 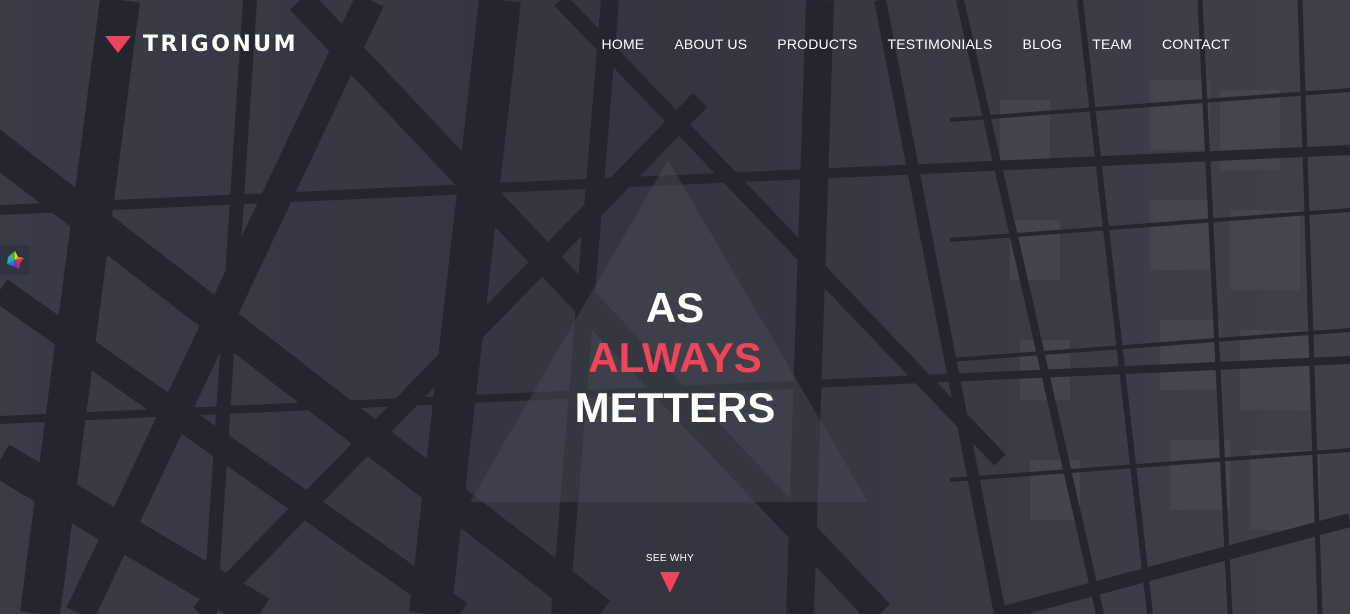 I want to click on nav-link-team: TEAM, so click(x=1112, y=44).